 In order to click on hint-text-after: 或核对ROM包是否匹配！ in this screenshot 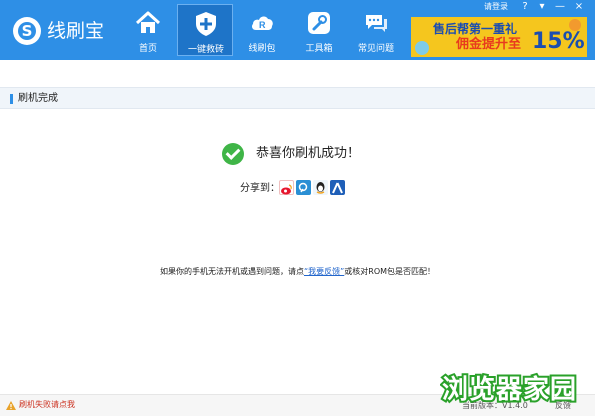, I will do `click(390, 271)`.